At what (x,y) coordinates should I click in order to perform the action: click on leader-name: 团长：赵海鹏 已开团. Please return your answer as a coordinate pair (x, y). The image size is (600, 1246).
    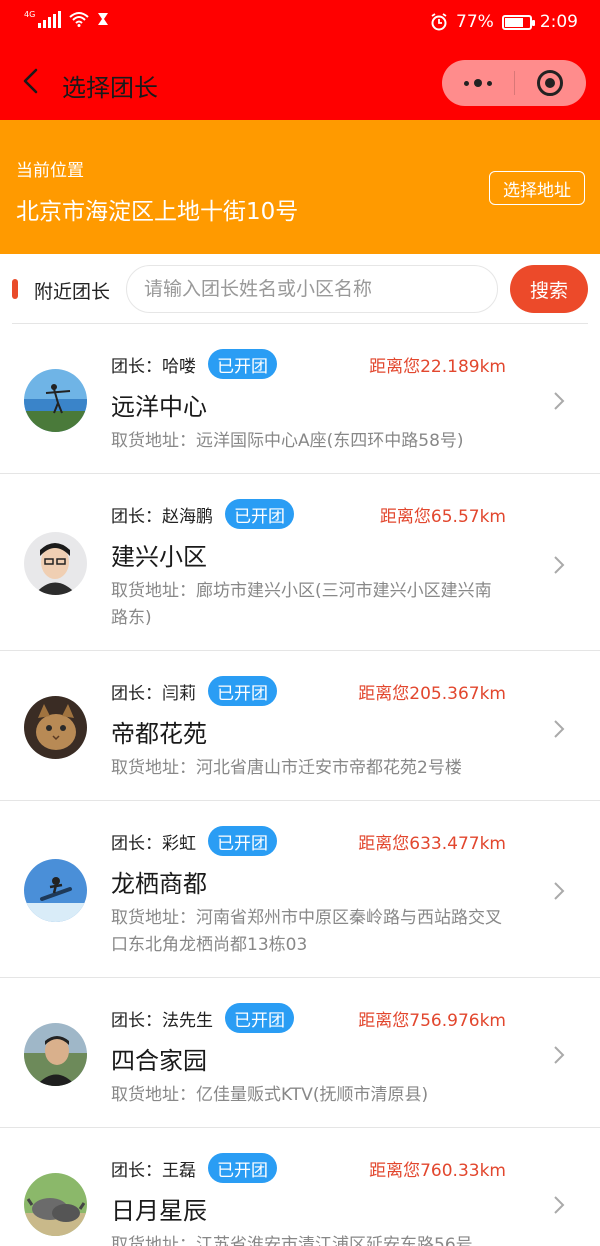
    Looking at the image, I should click on (202, 514).